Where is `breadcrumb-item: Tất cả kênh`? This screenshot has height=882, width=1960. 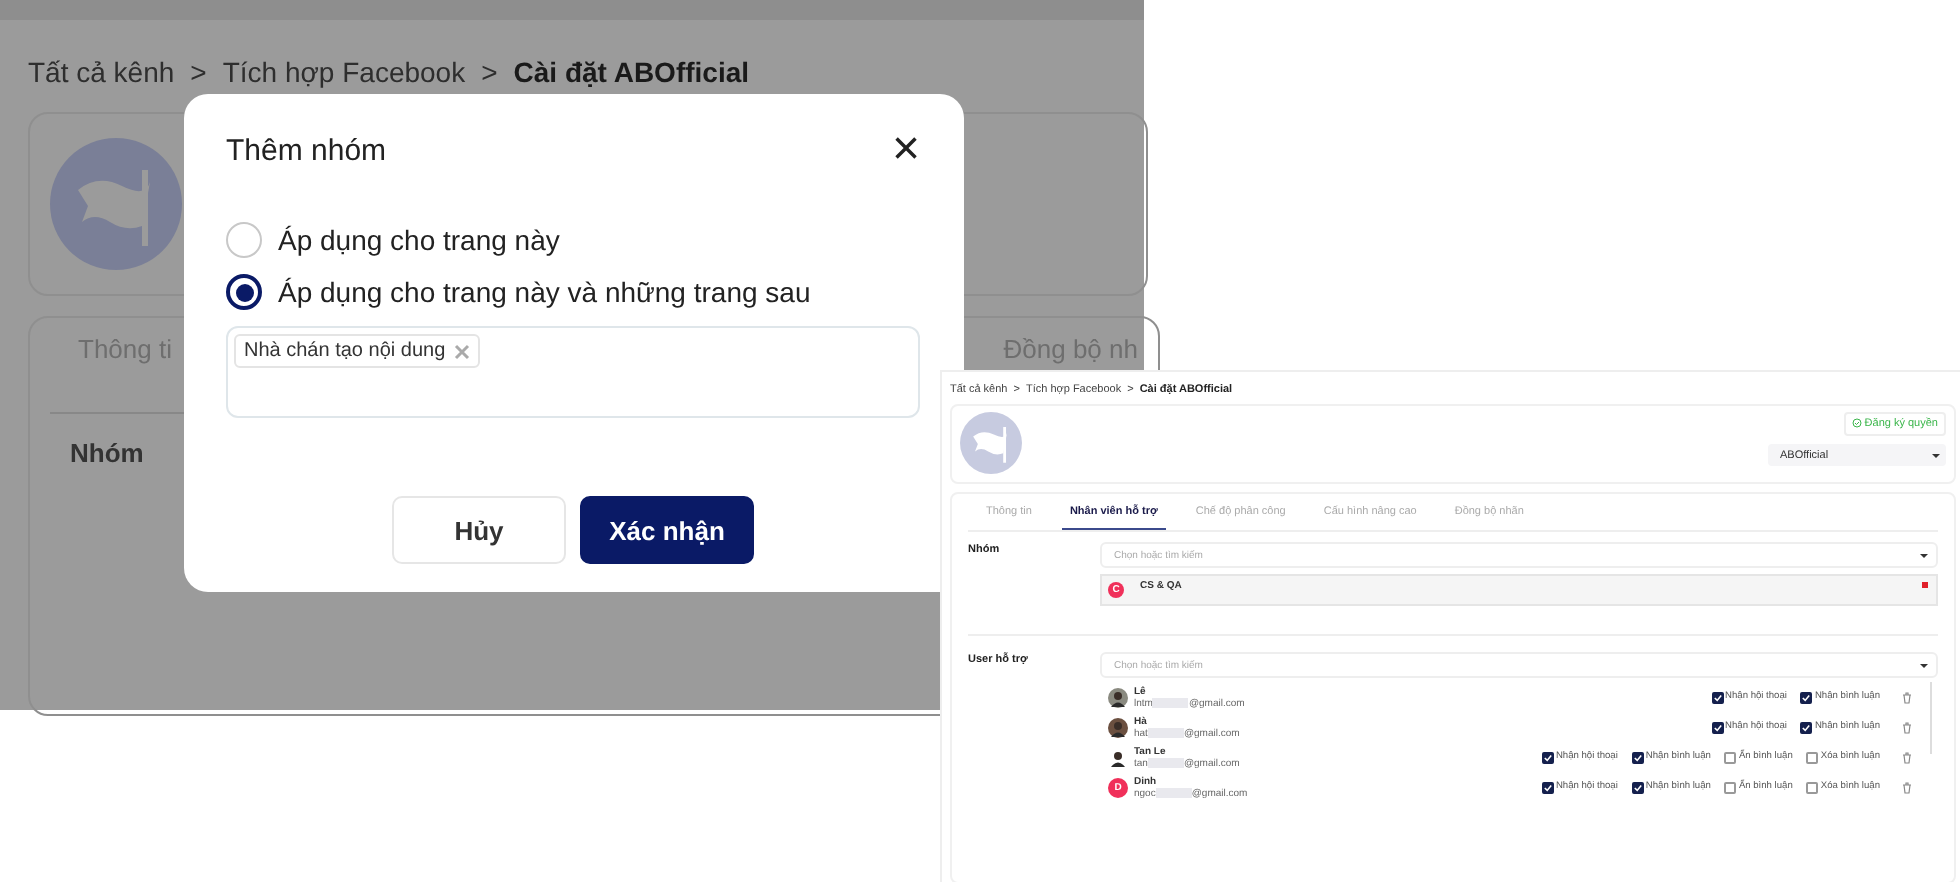
breadcrumb-item: Tất cả kênh is located at coordinates (101, 72).